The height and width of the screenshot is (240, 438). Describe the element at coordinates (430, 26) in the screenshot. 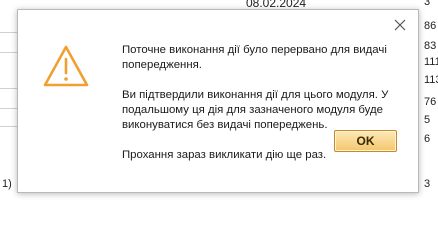

I see `background-cell: 86` at that location.